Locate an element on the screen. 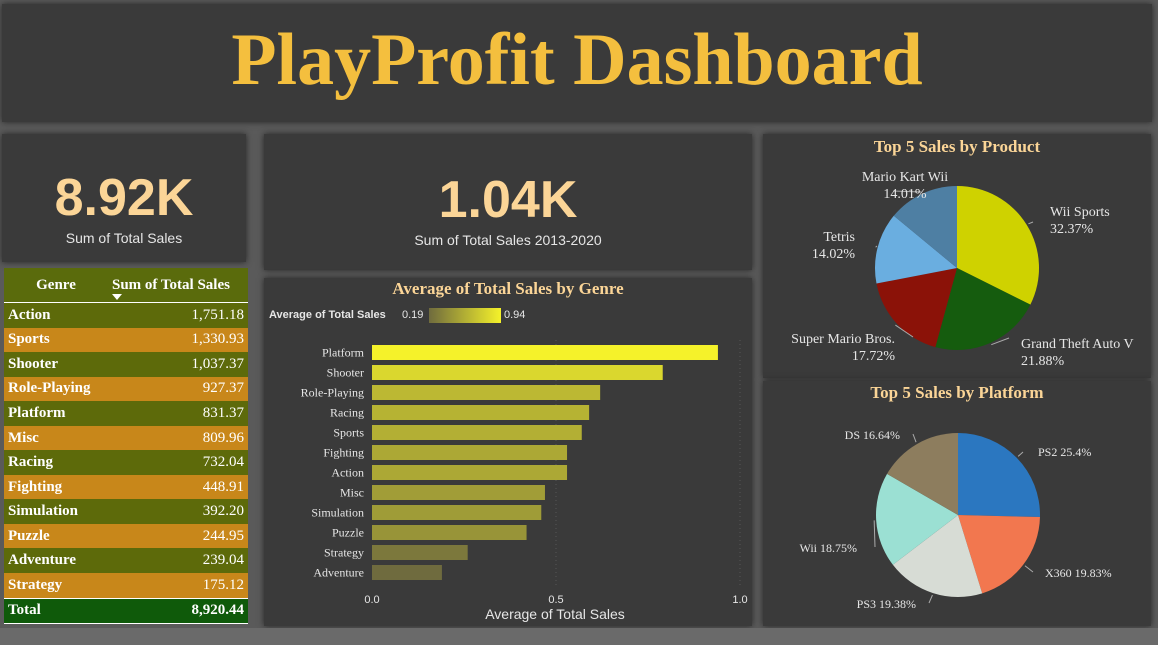 The height and width of the screenshot is (645, 1158). genre-cell: Misc is located at coordinates (56, 438).